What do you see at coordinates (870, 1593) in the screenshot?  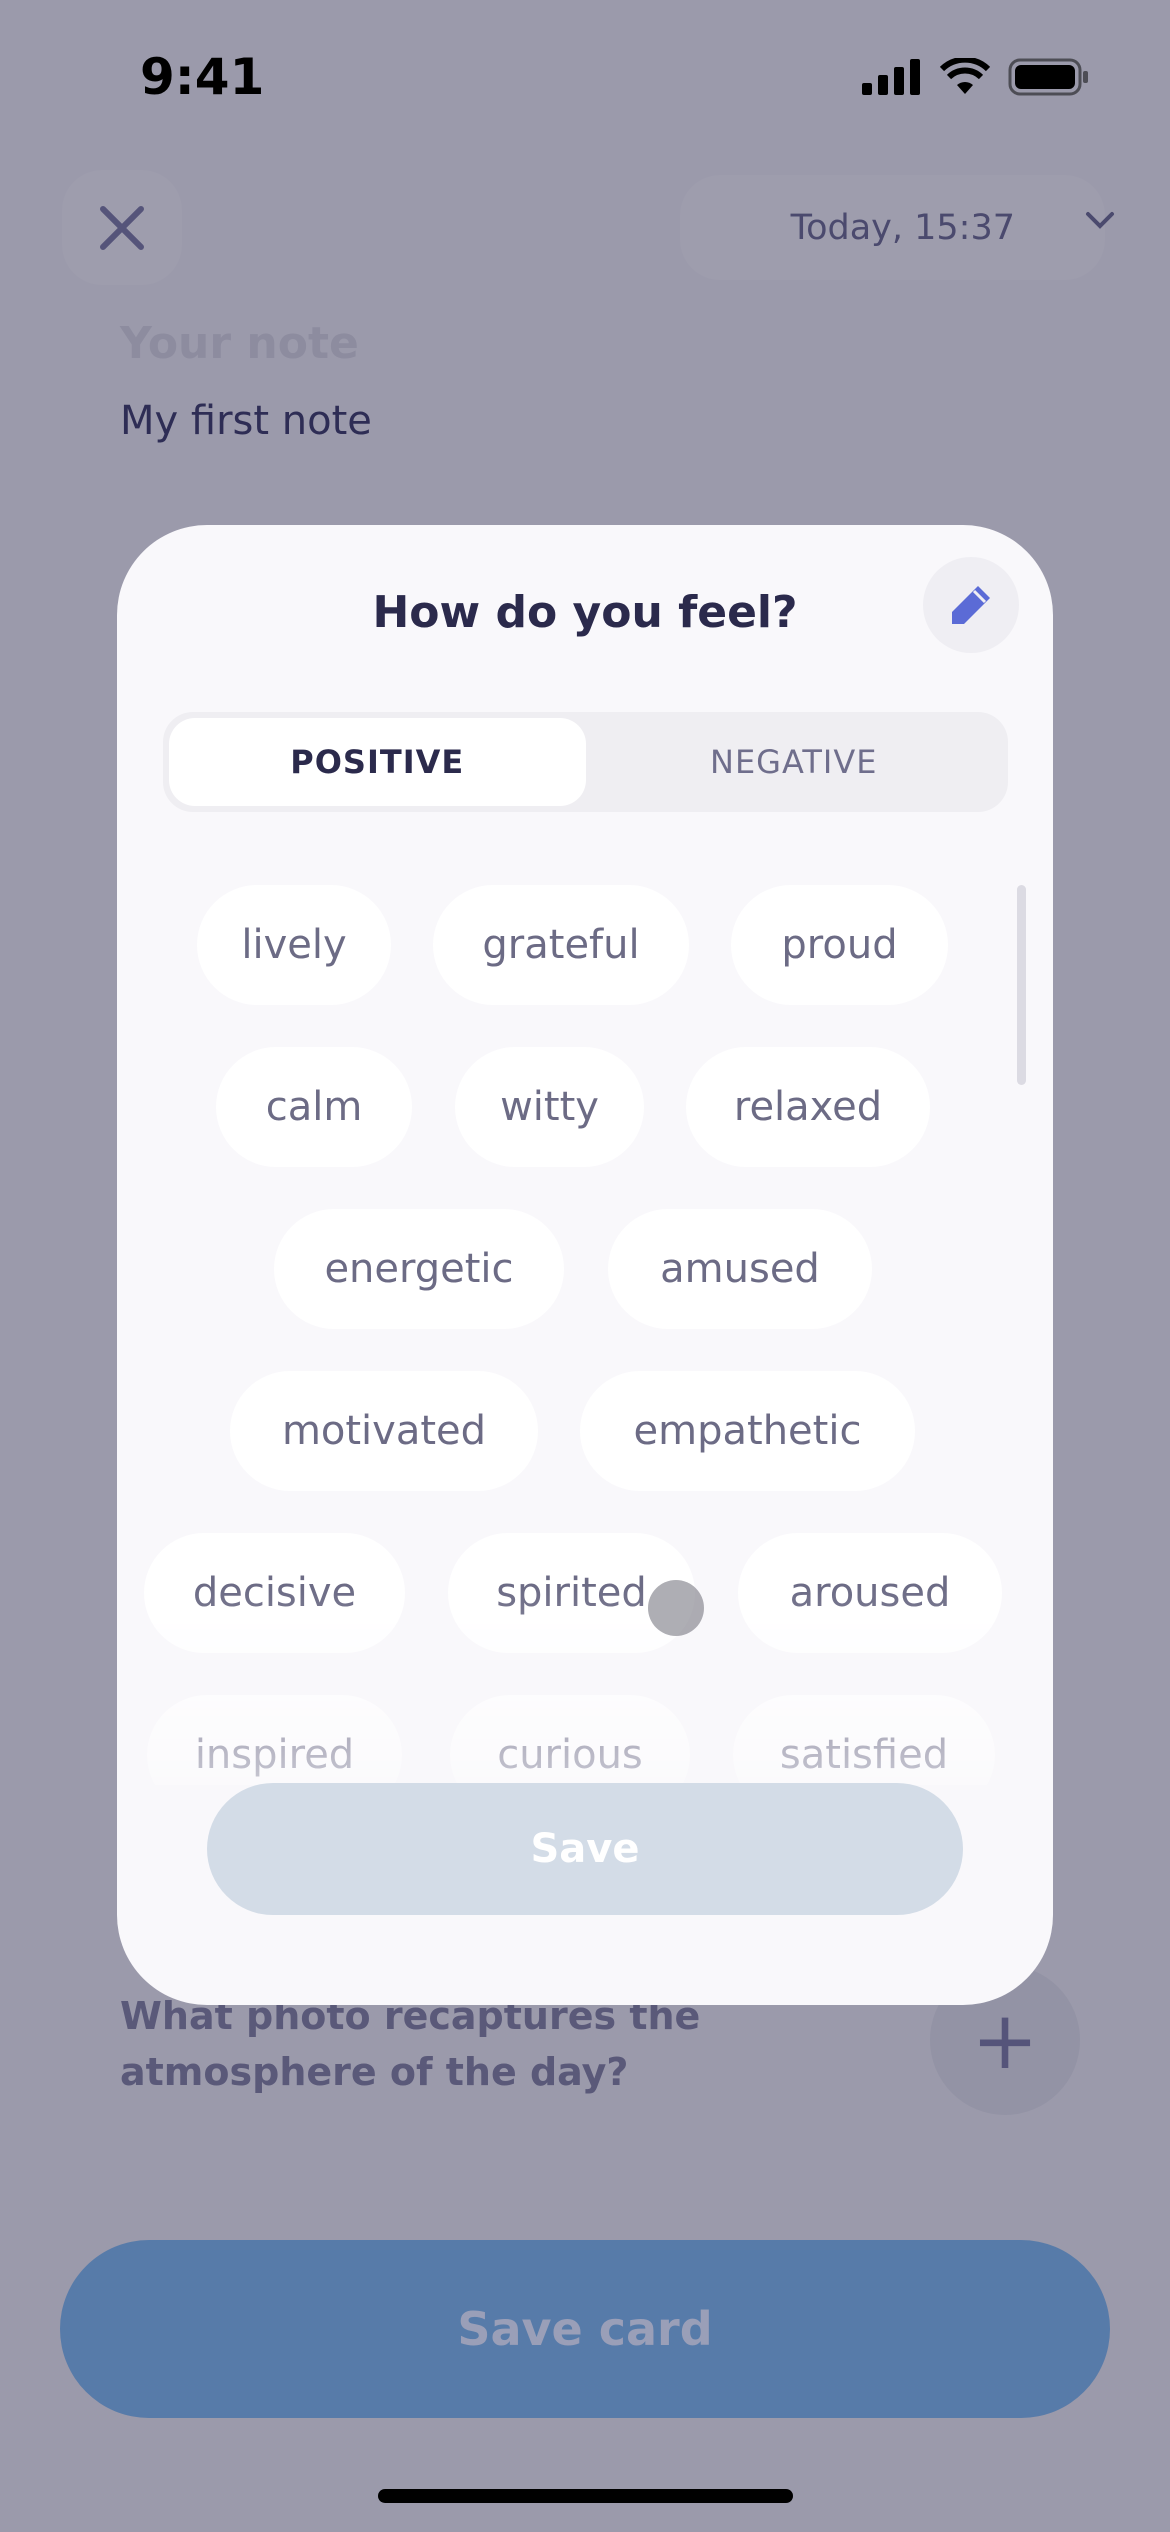 I see `feeling-chip: aroused` at bounding box center [870, 1593].